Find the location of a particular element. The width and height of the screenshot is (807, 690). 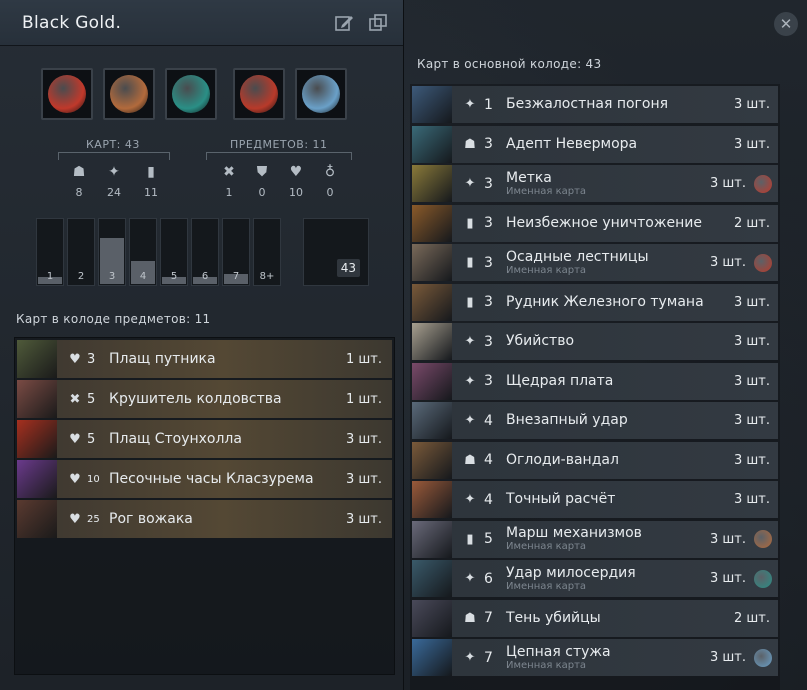

close-icon: ✕ is located at coordinates (786, 24).